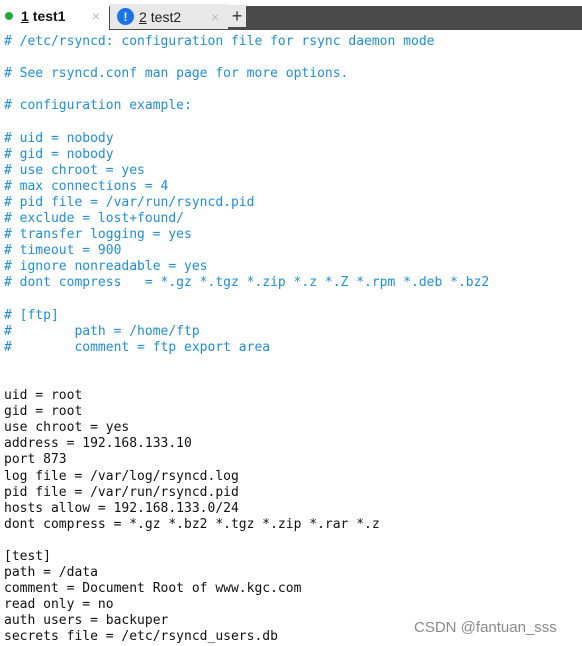  Describe the element at coordinates (31, 315) in the screenshot. I see `comment-line: # [ftp]` at that location.